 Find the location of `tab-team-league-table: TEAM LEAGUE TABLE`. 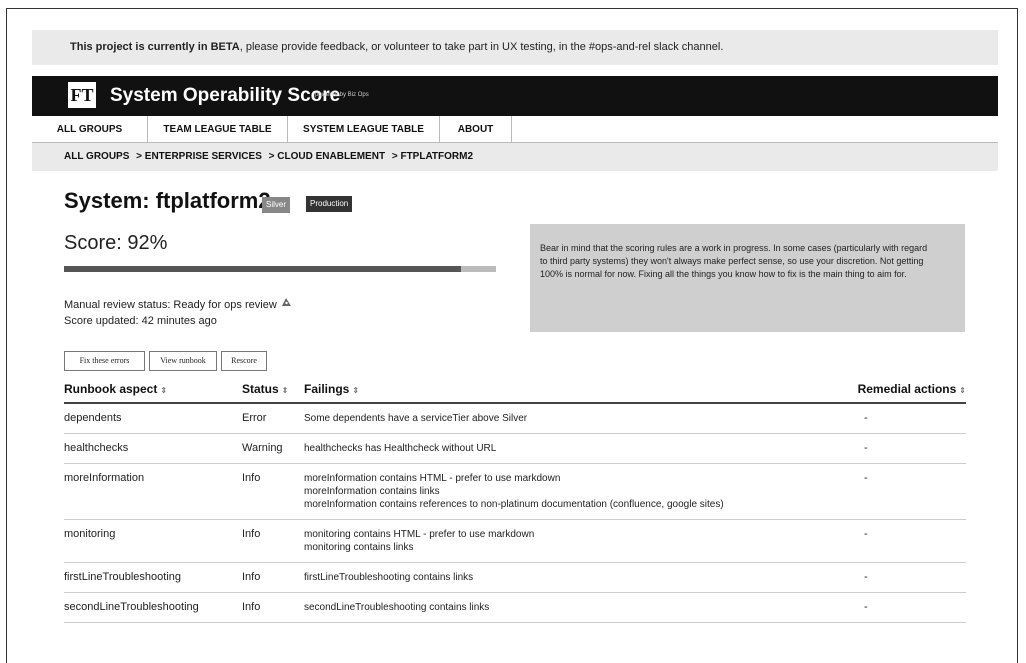

tab-team-league-table: TEAM LEAGUE TABLE is located at coordinates (218, 129).